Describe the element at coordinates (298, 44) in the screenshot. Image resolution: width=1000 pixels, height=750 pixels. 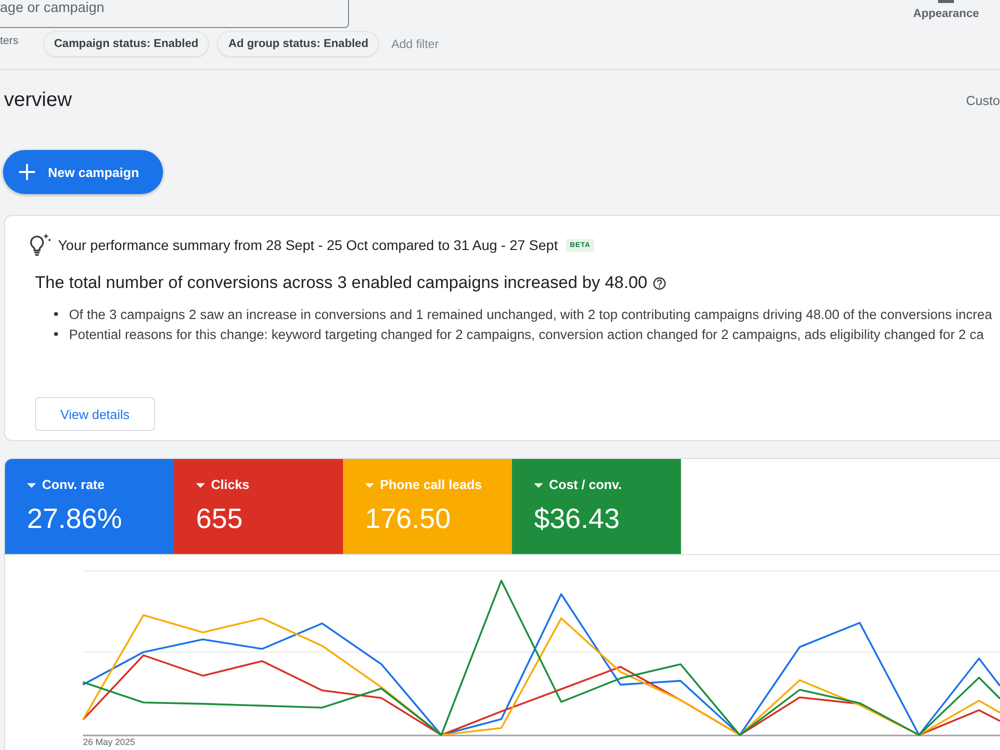
I see `filter-chip: Ad group status: Enabled` at that location.